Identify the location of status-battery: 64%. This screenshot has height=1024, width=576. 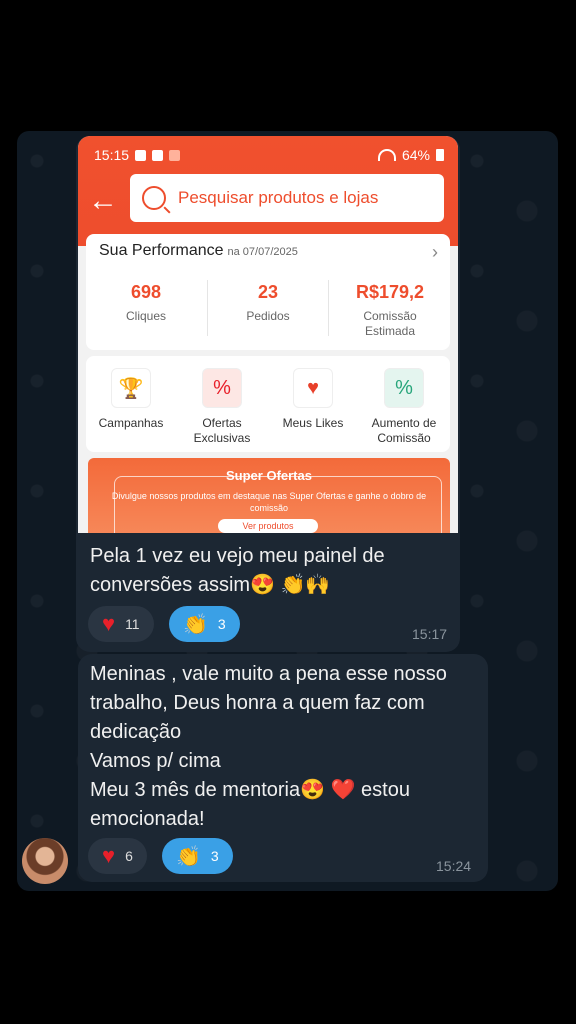
(415, 155).